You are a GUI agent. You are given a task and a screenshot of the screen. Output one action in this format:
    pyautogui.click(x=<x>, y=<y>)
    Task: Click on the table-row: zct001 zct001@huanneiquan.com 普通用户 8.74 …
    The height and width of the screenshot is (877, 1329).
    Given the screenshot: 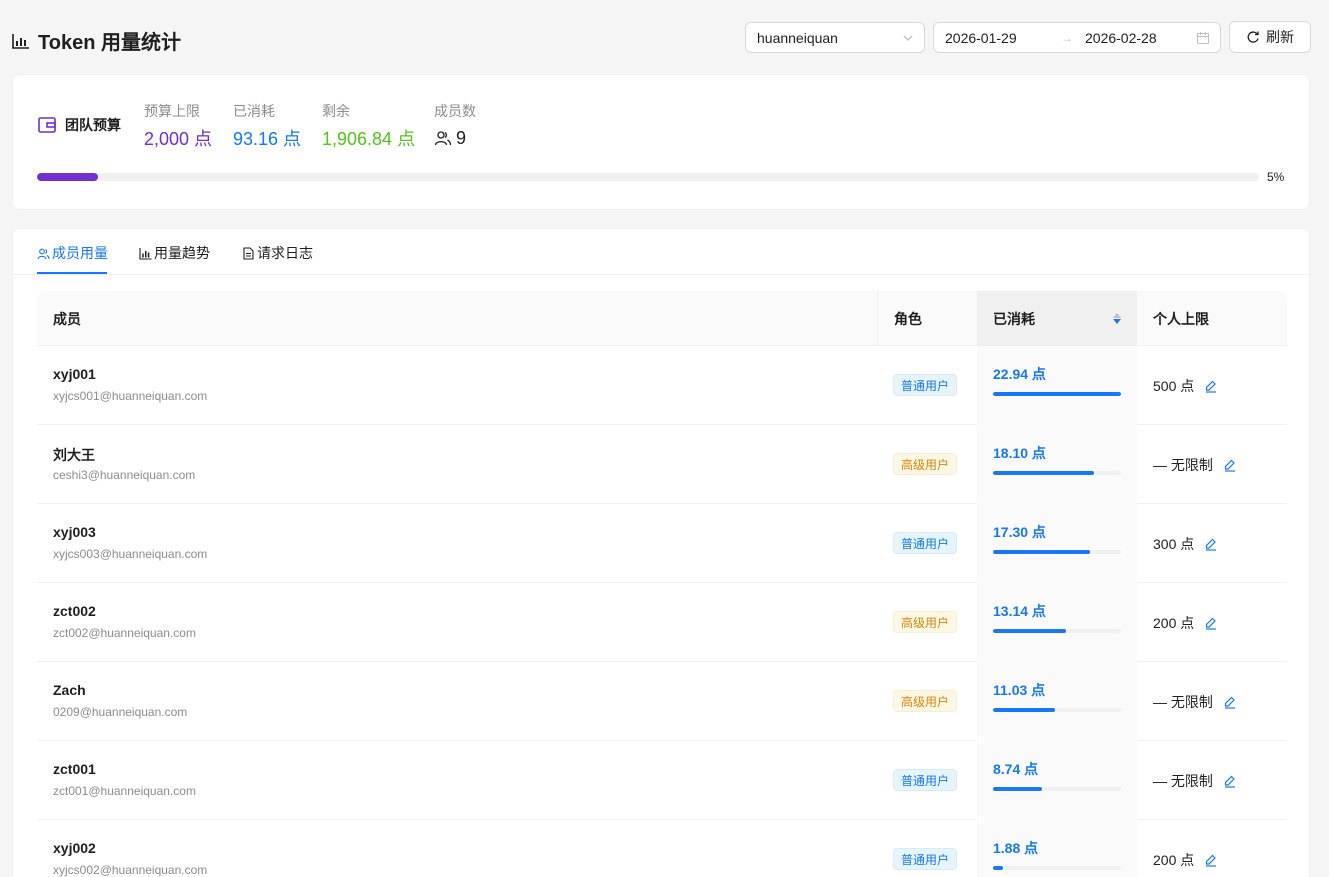 What is the action you would take?
    pyautogui.click(x=662, y=780)
    